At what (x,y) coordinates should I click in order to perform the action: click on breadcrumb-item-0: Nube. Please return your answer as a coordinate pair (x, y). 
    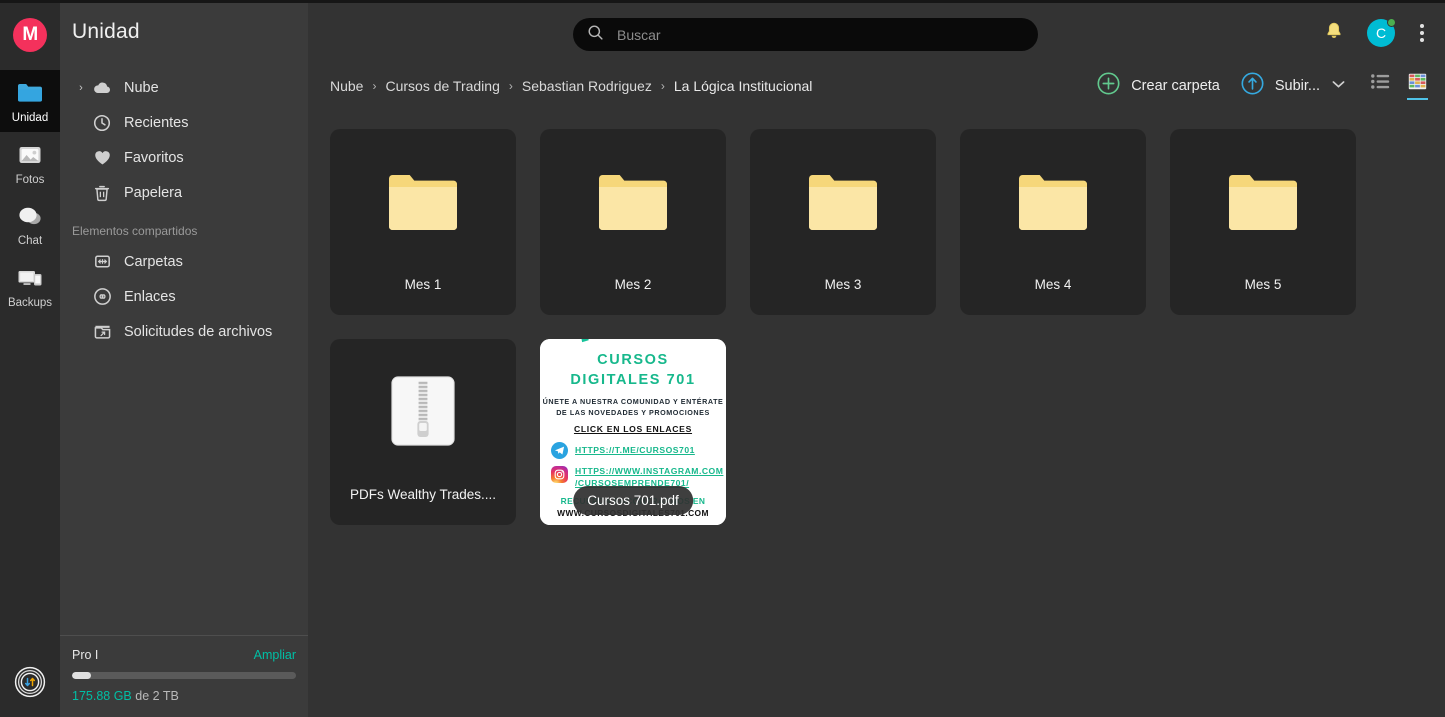
    Looking at the image, I should click on (346, 86).